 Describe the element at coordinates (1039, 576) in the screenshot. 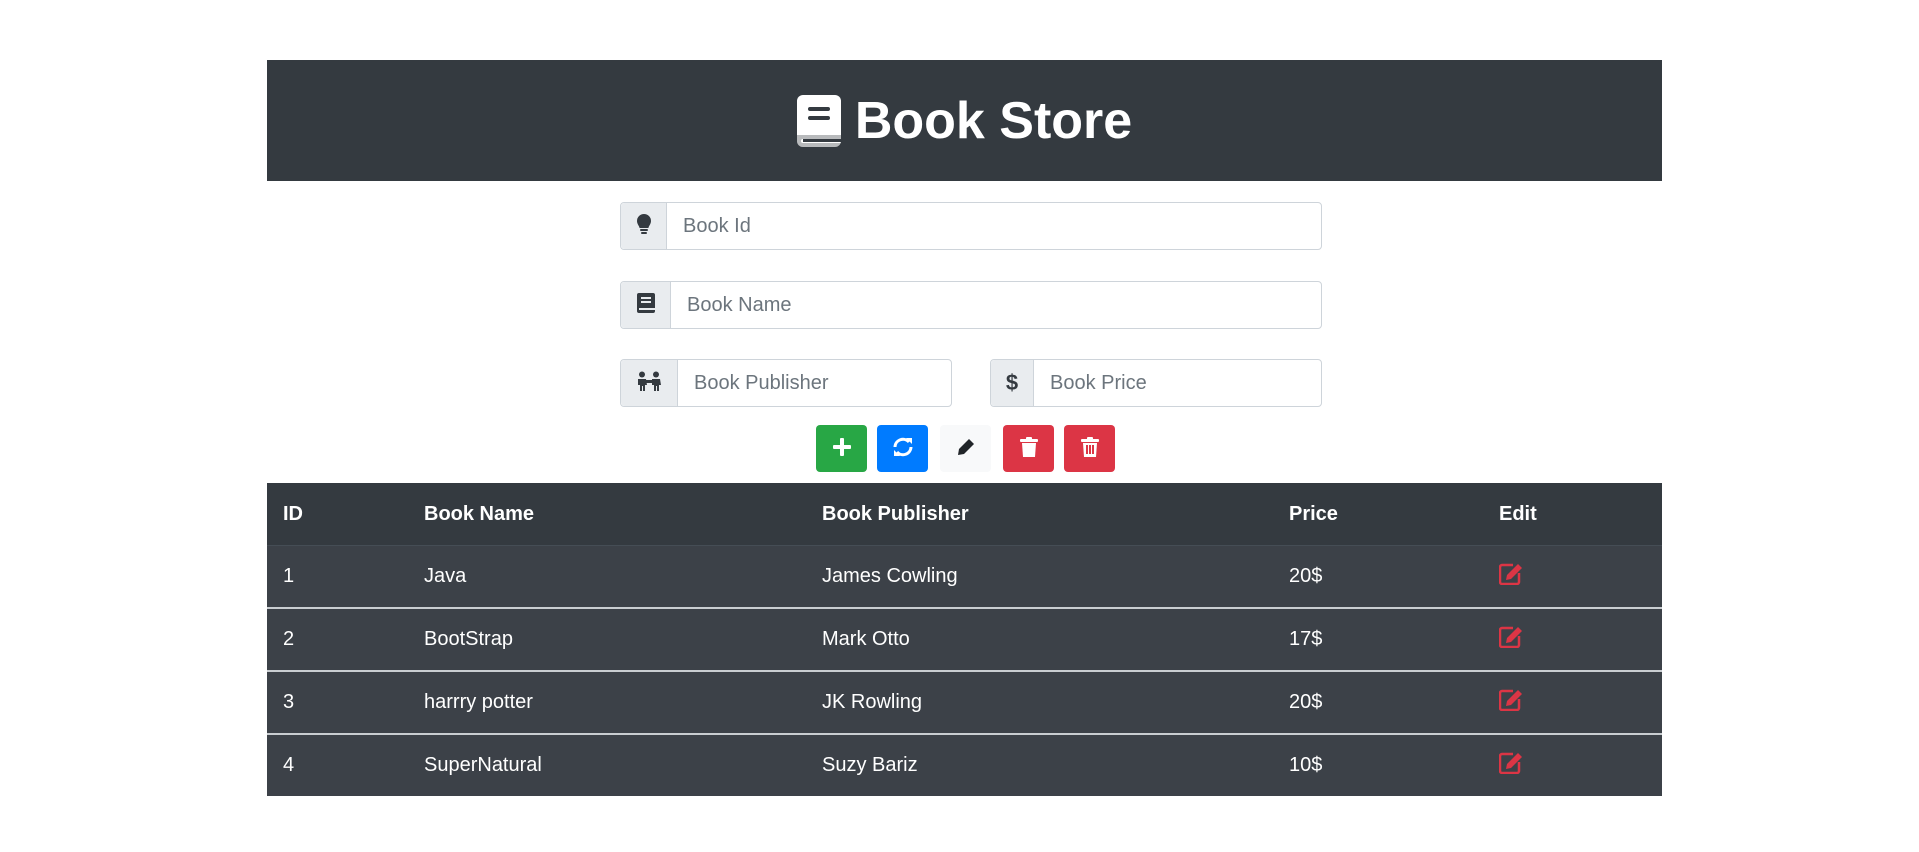

I see `cell-book-publisher: James Cowling` at that location.